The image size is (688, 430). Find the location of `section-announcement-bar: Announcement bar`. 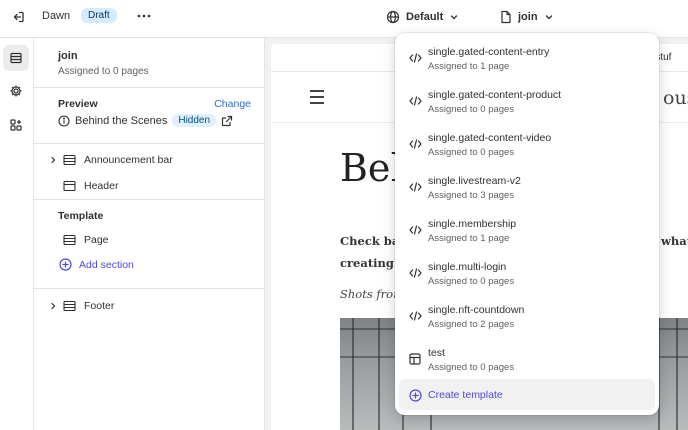

section-announcement-bar: Announcement bar is located at coordinates (110, 160).